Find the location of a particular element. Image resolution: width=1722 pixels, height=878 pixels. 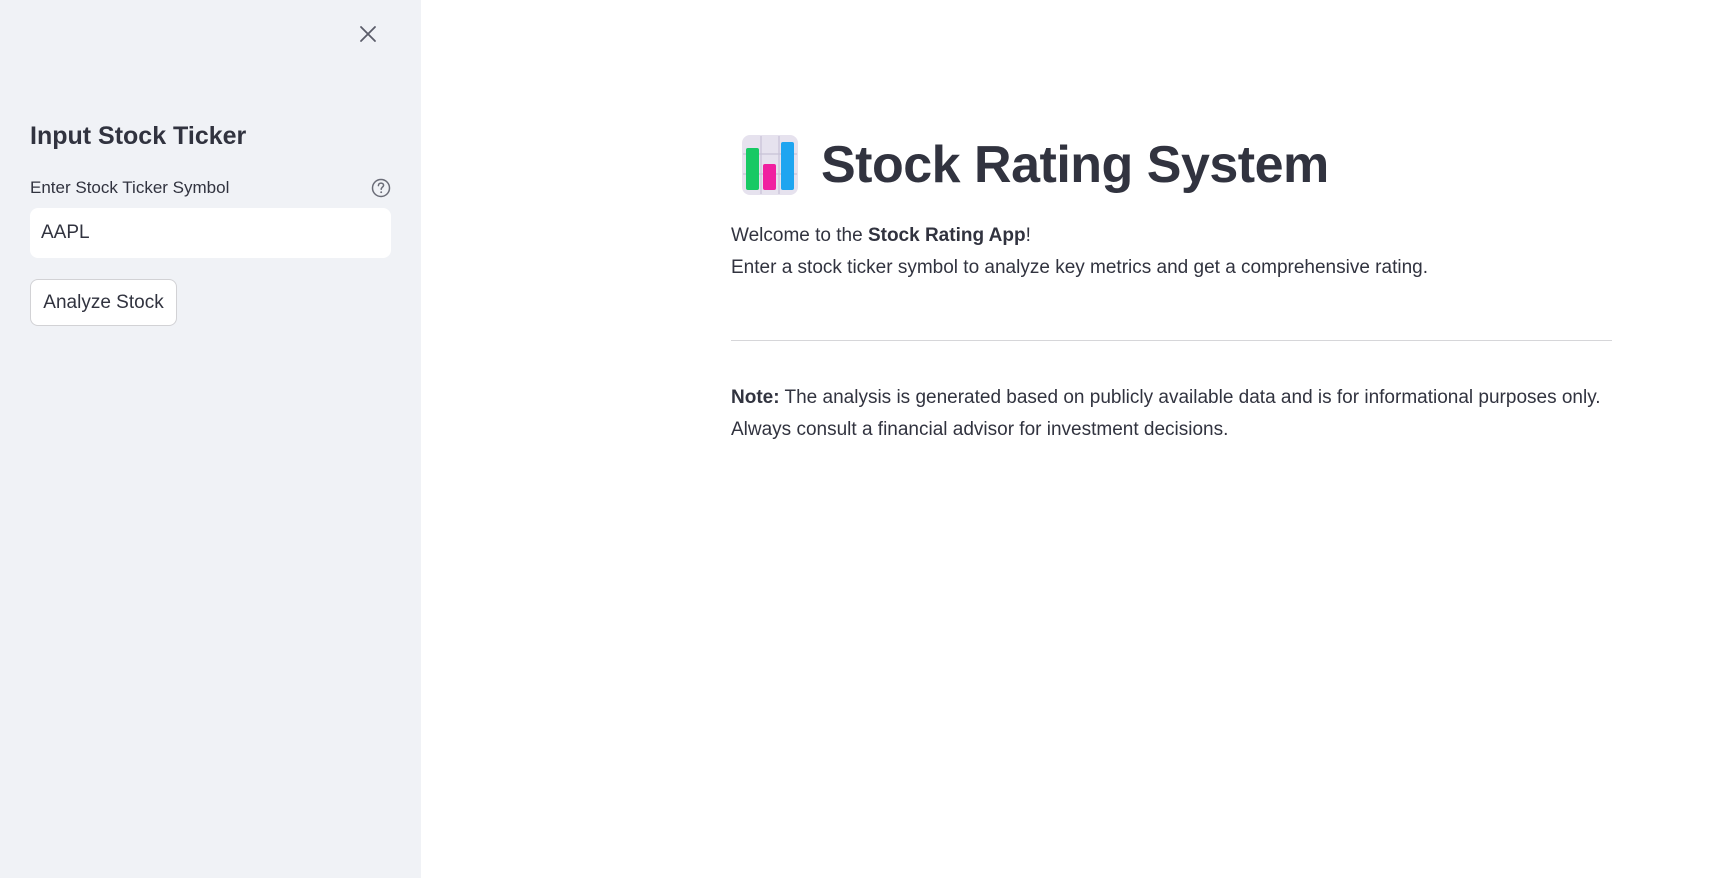

bar-chart-emoji-icon is located at coordinates (770, 165).